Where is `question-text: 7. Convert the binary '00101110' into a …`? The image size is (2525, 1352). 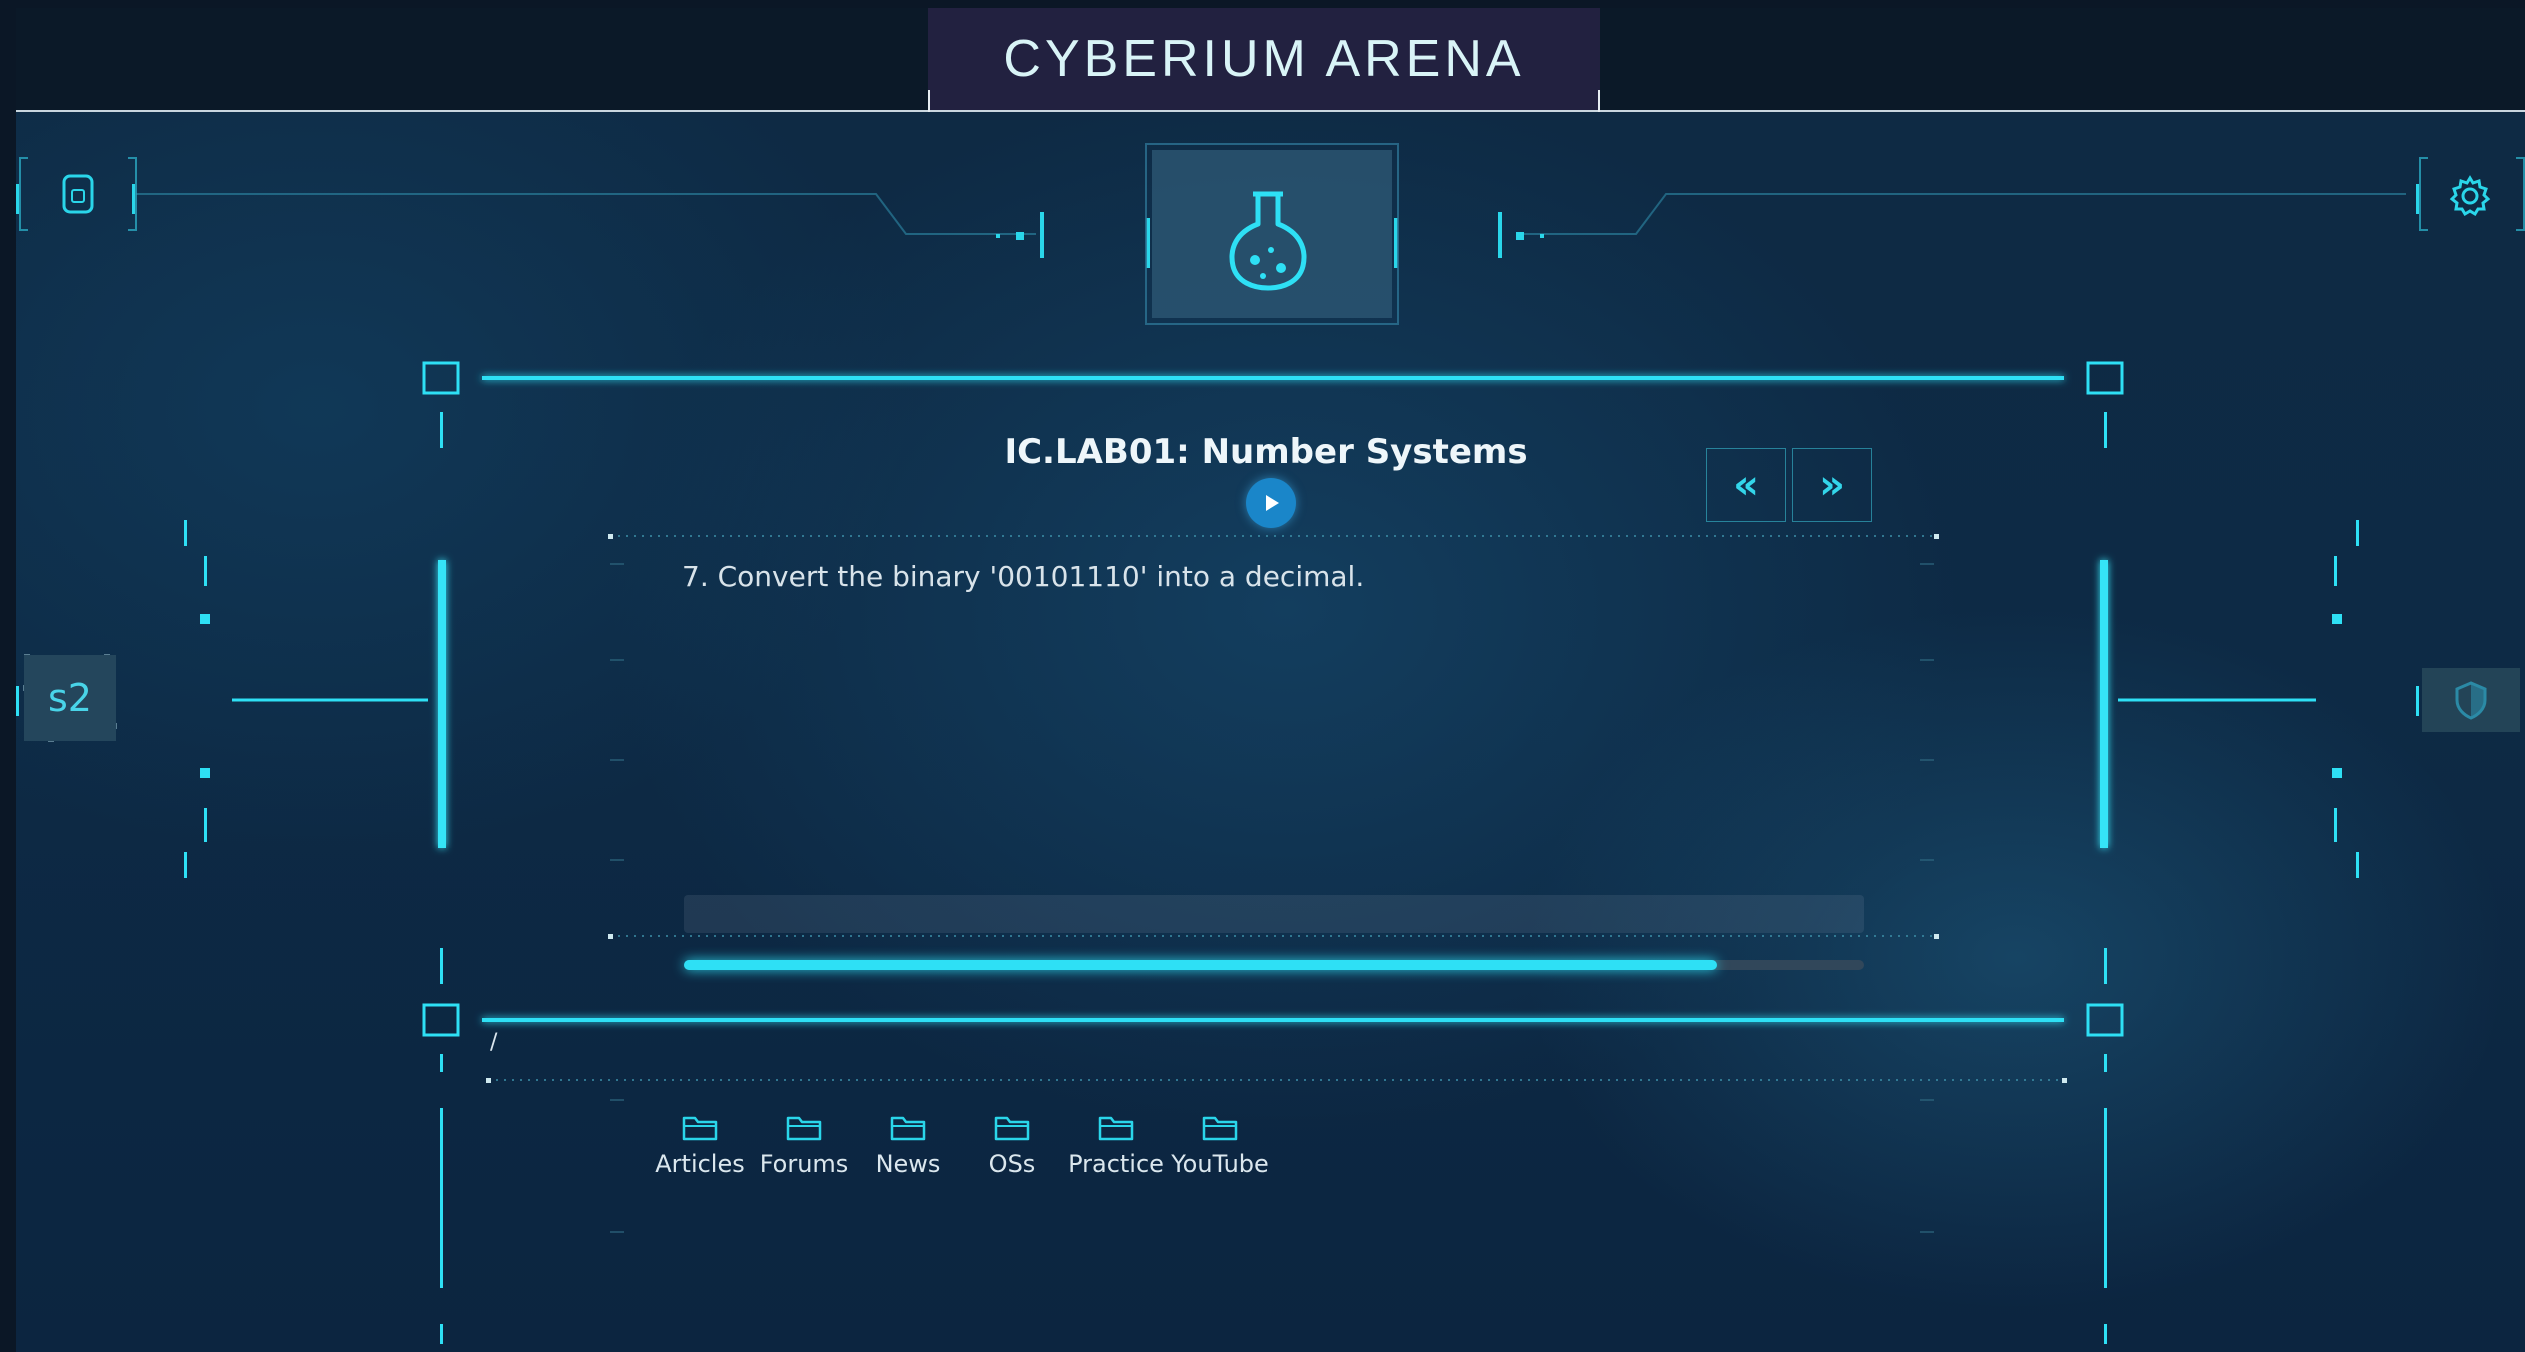 question-text: 7. Convert the binary '00101110' into a … is located at coordinates (1023, 576).